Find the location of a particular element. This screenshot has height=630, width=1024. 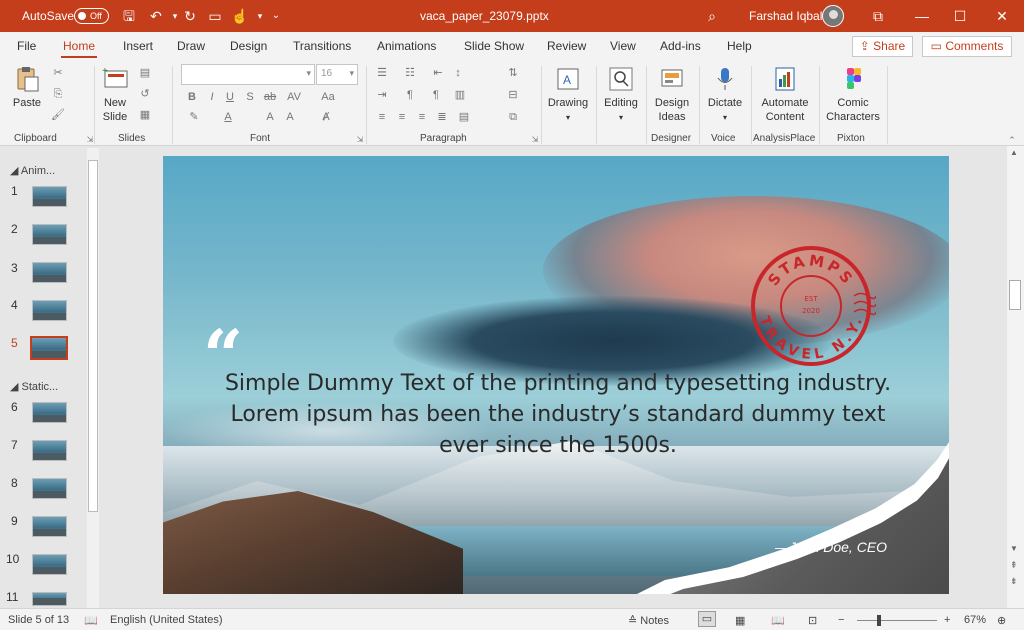

quote-author: —John Doe, CEO is located at coordinates (831, 547).